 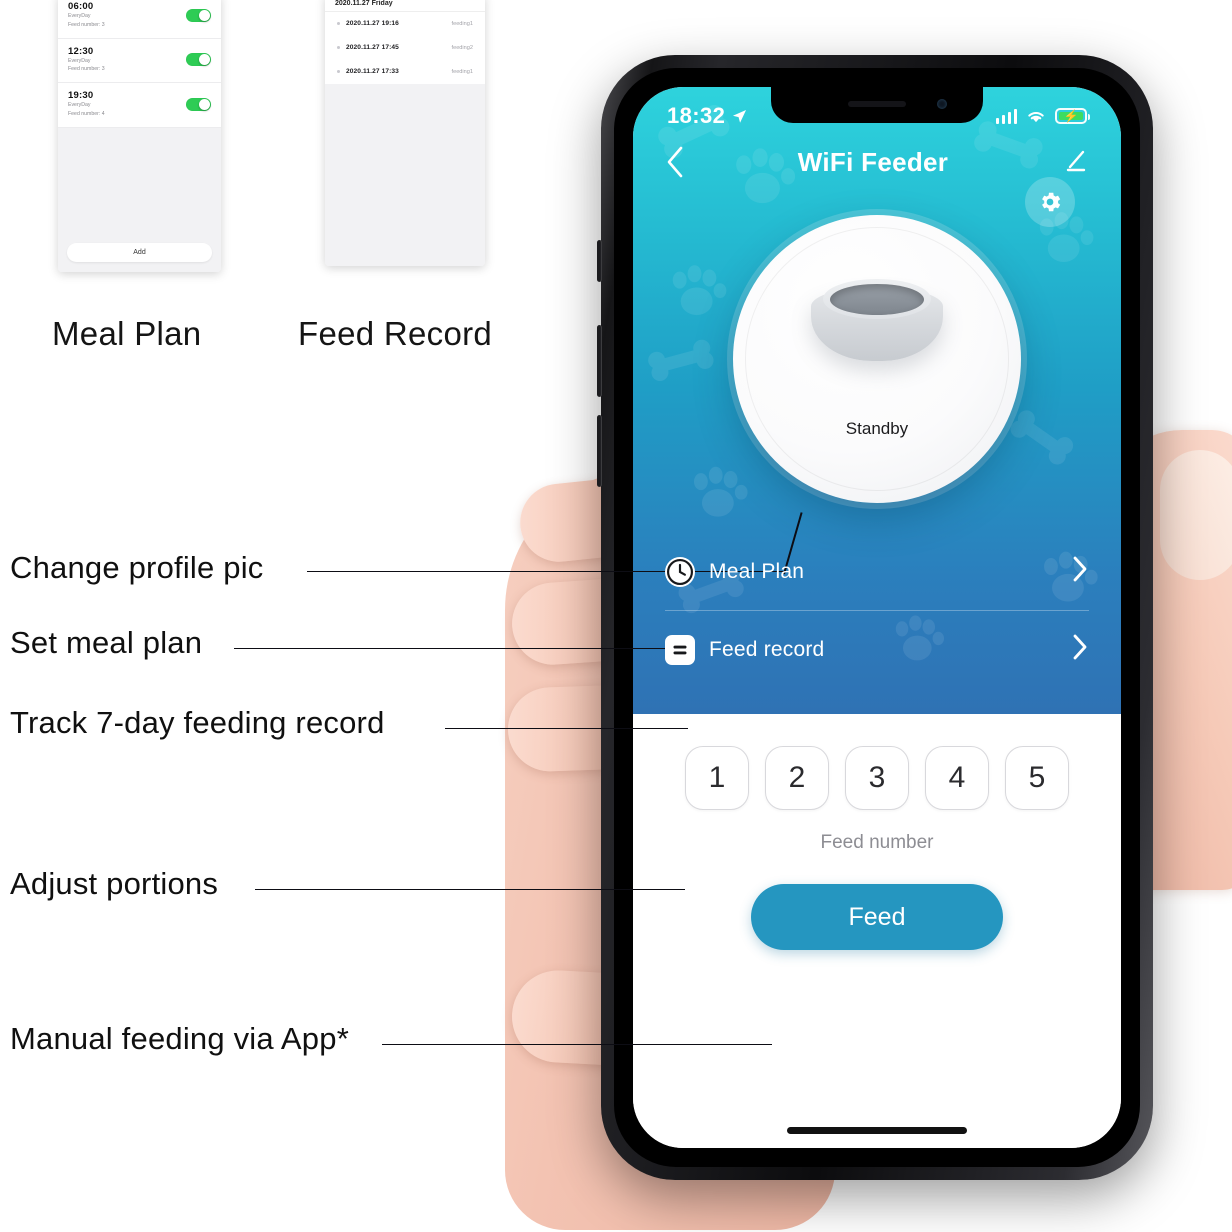 What do you see at coordinates (405, 48) in the screenshot?
I see `feed-record-row: 2020.11.27 17:45 feeding2` at bounding box center [405, 48].